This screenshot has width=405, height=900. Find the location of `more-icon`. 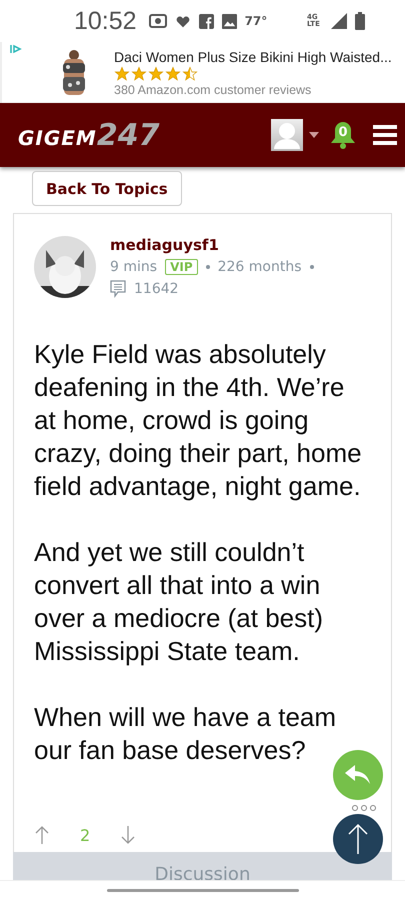

more-icon is located at coordinates (364, 808).